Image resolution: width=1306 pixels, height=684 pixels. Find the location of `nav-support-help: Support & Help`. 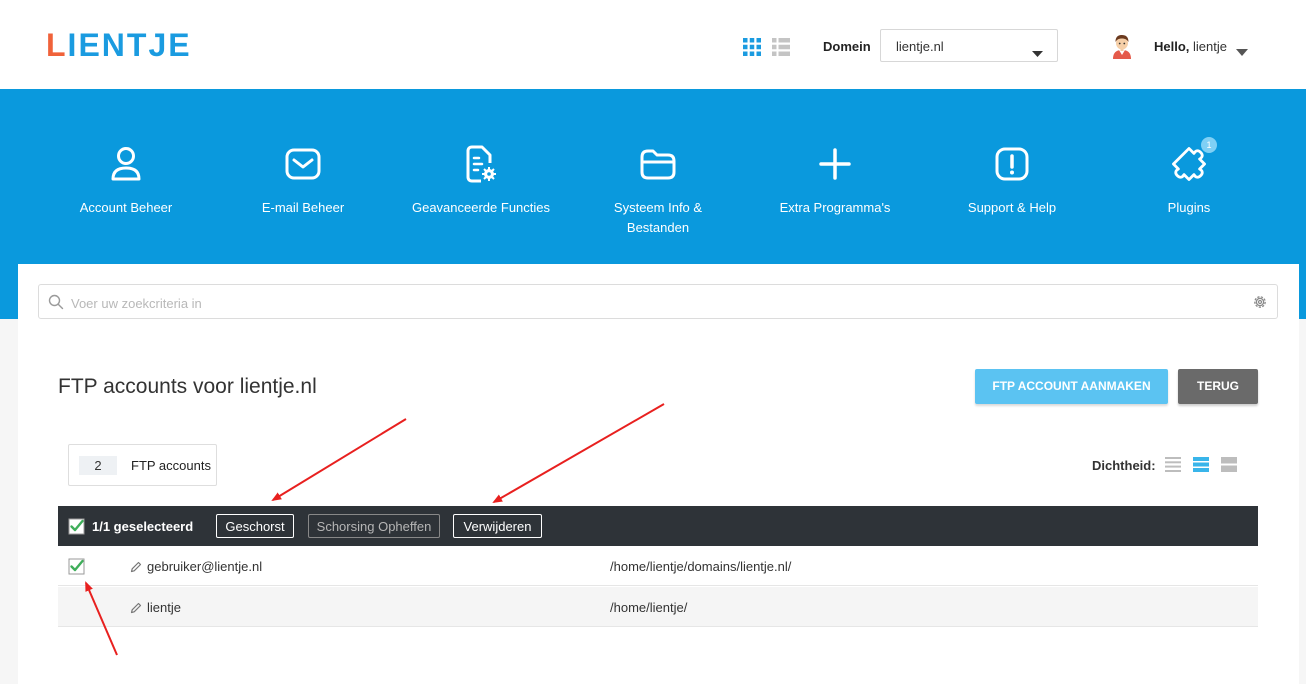

nav-support-help: Support & Help is located at coordinates (1012, 181).